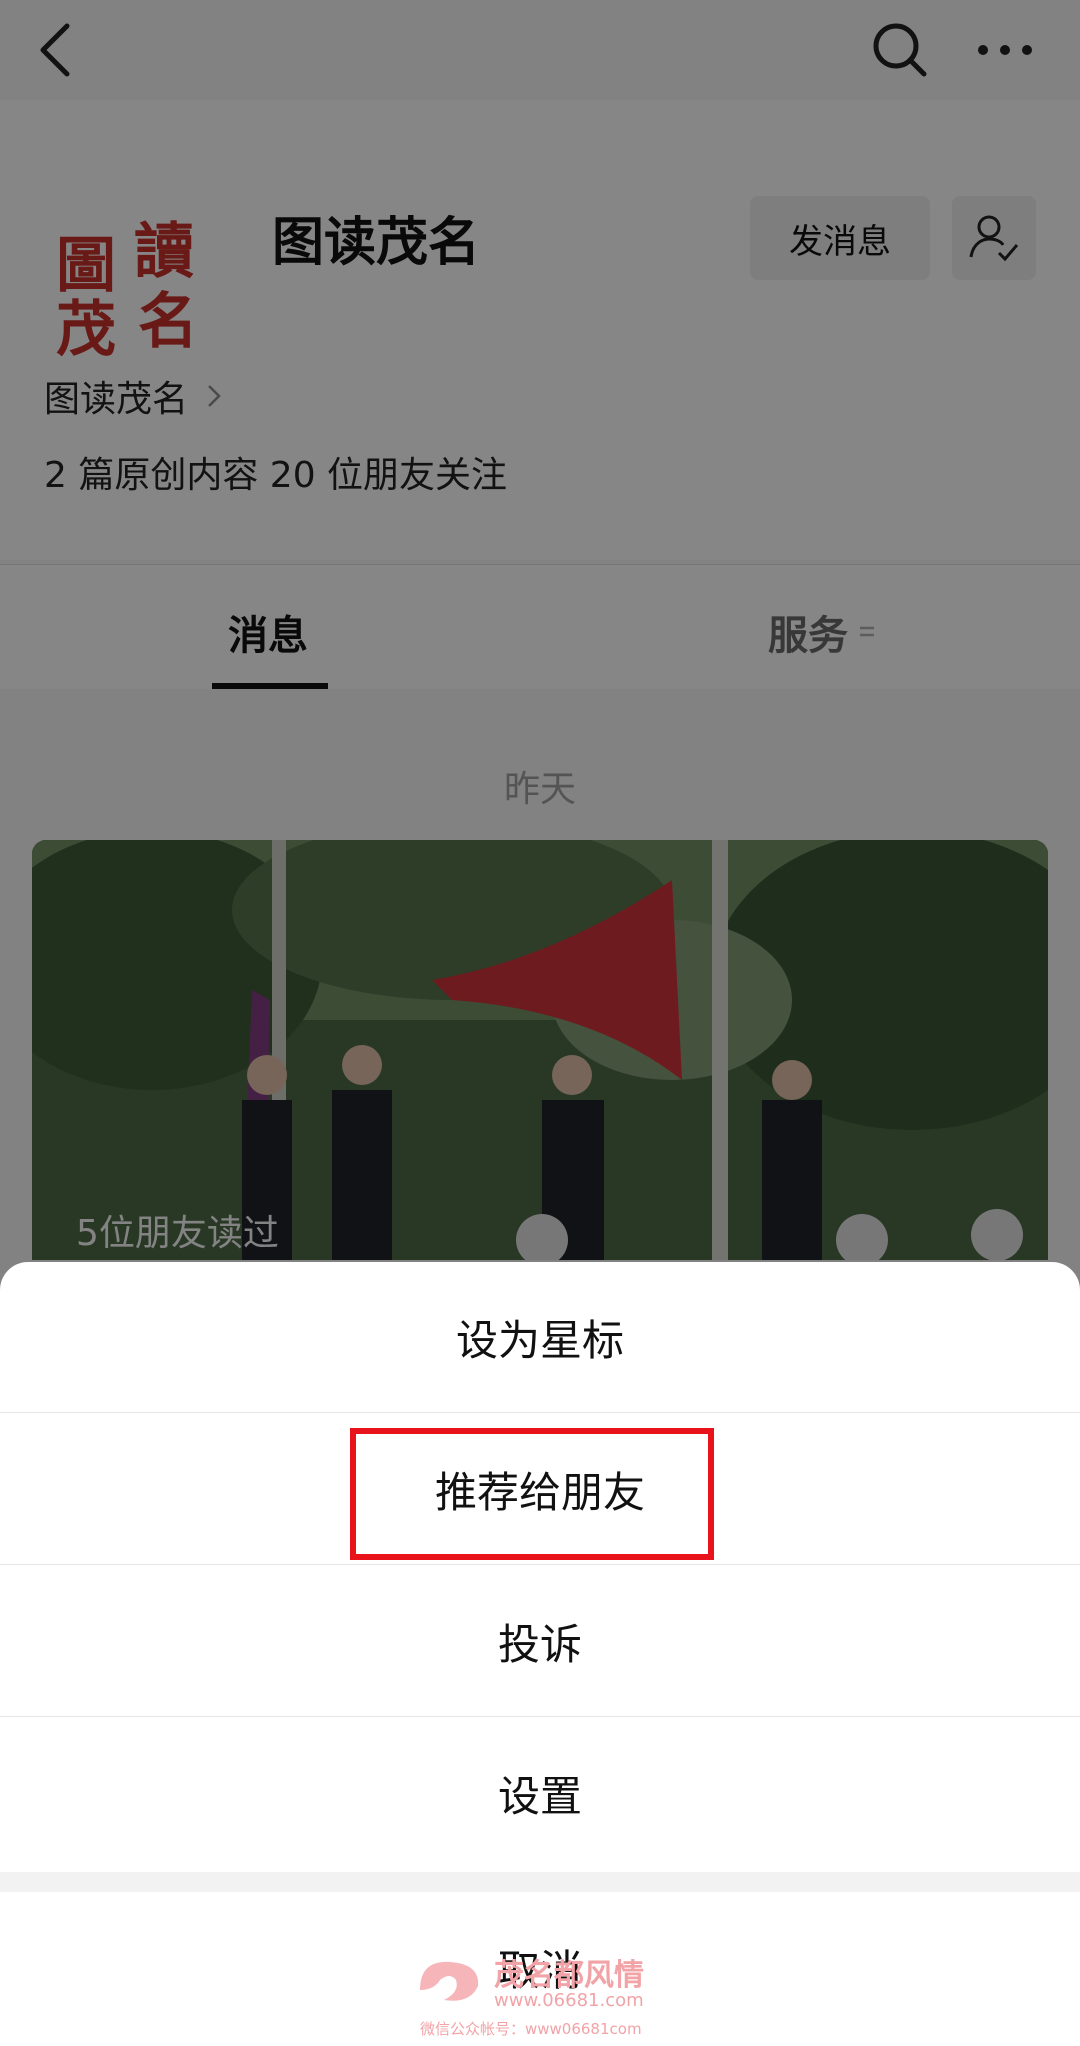 This screenshot has width=1080, height=2046. I want to click on watermark: 茂名都风情 www.06681.com 微信公众帐号：www06681com, so click(550, 1995).